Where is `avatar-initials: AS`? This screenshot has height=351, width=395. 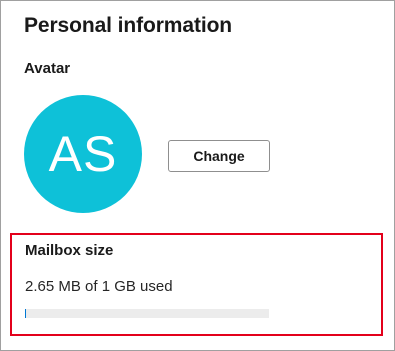
avatar-initials: AS is located at coordinates (83, 154).